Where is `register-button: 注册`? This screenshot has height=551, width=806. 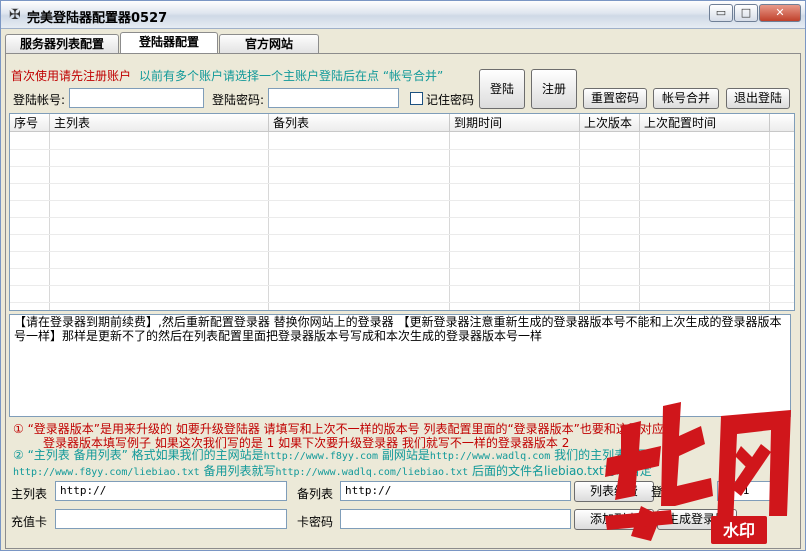 register-button: 注册 is located at coordinates (554, 89).